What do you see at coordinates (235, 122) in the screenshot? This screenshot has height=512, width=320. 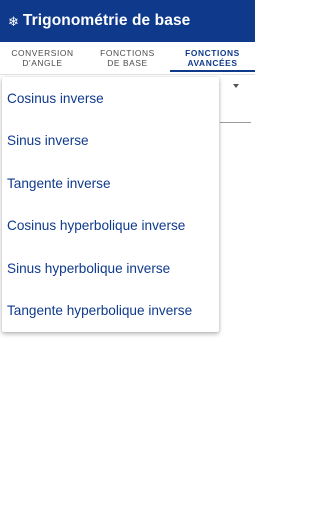 I see `spinner-underline` at bounding box center [235, 122].